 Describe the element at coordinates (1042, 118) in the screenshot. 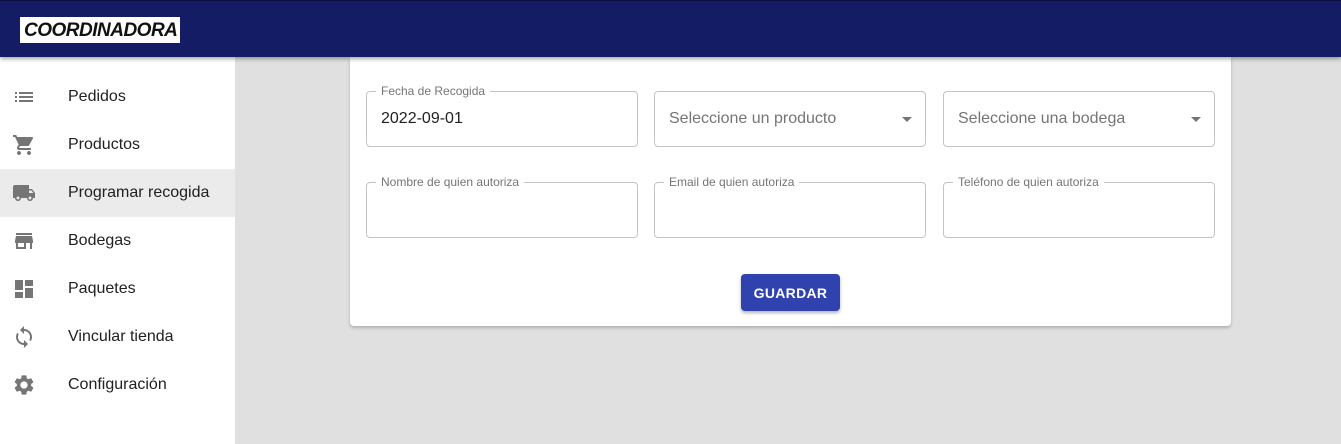

I see `bodega-placeholder: Seleccione una bodega` at that location.